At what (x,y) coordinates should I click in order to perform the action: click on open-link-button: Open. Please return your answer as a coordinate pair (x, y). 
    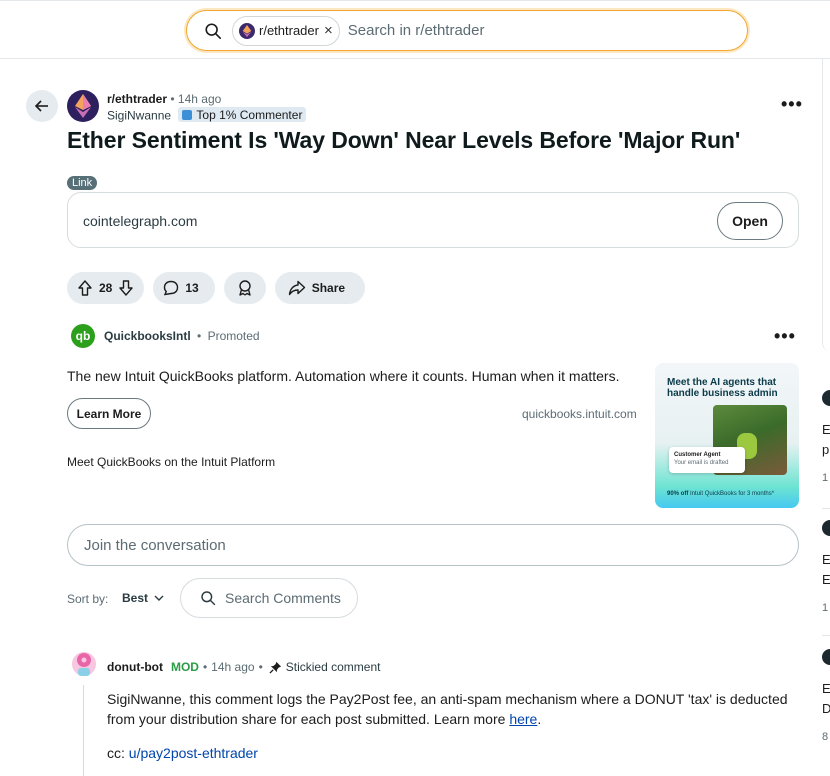
    Looking at the image, I should click on (750, 221).